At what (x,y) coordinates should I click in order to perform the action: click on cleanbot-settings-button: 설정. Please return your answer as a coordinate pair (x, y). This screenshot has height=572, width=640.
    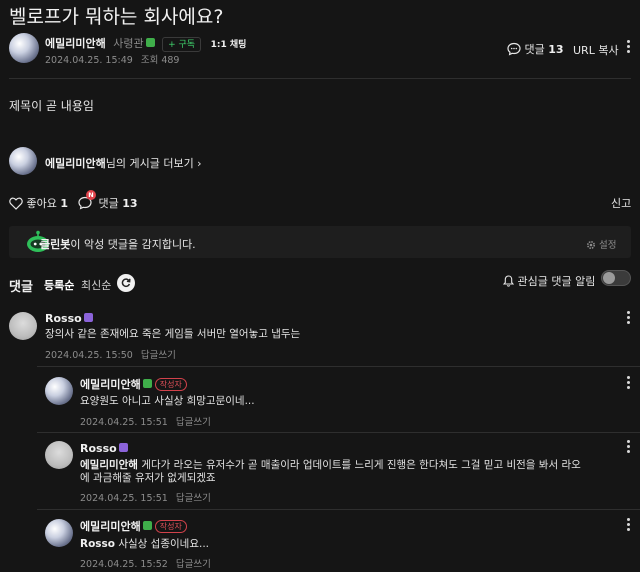
    Looking at the image, I should click on (601, 245).